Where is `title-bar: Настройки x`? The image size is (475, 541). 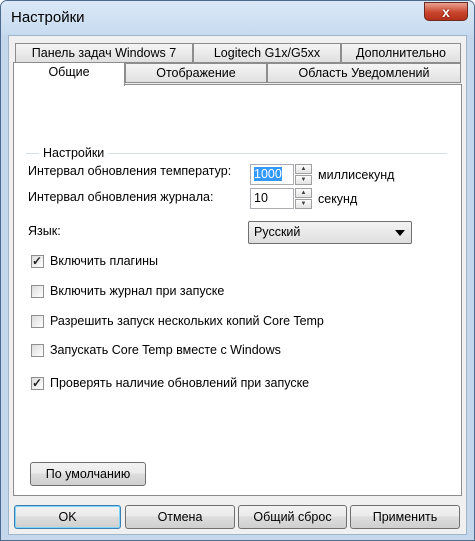 title-bar: Настройки x is located at coordinates (237, 18).